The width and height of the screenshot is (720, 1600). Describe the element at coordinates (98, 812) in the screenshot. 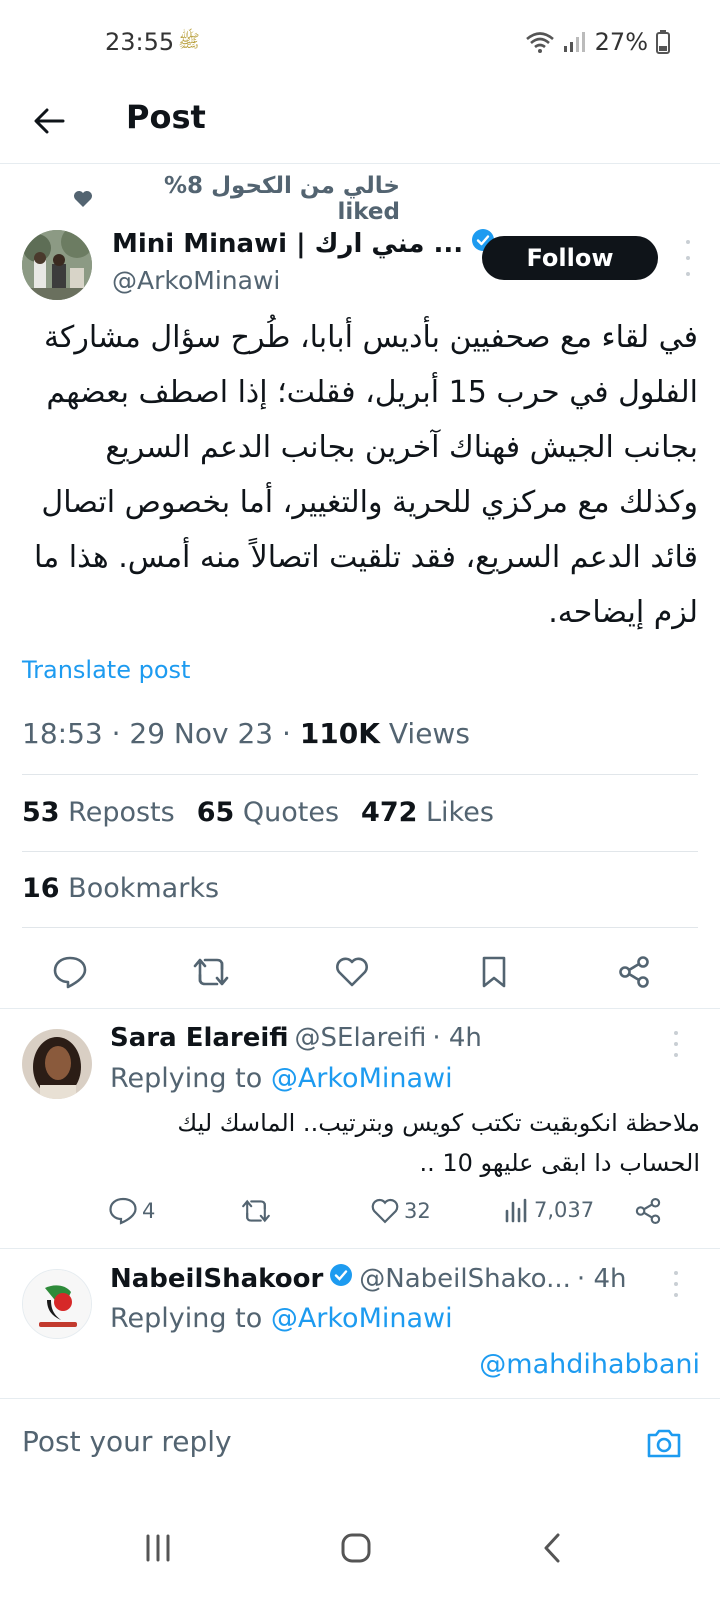

I see `reposts-stat: 53 Reposts` at that location.